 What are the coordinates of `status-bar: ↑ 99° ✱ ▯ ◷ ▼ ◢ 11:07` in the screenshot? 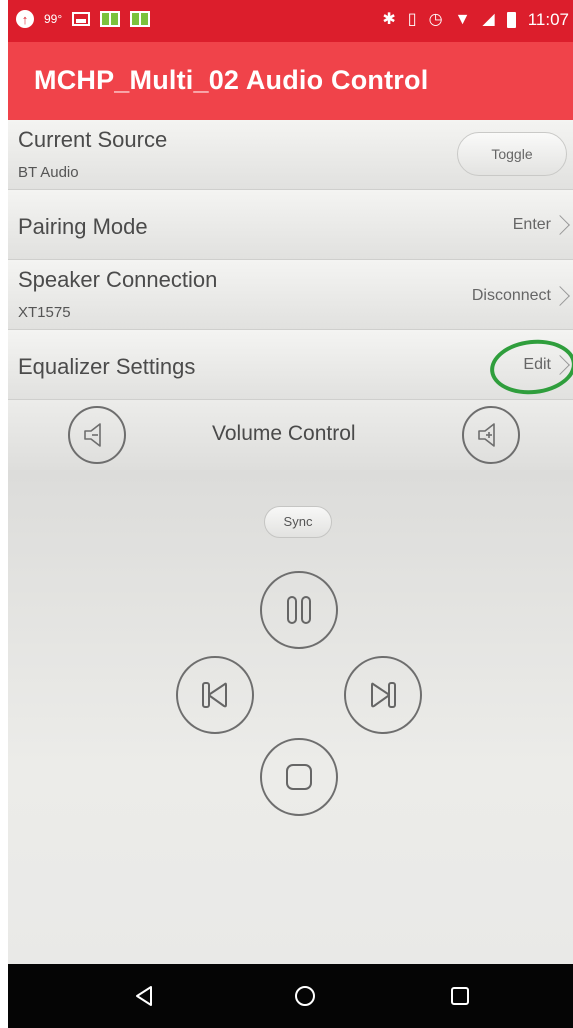 It's located at (290, 21).